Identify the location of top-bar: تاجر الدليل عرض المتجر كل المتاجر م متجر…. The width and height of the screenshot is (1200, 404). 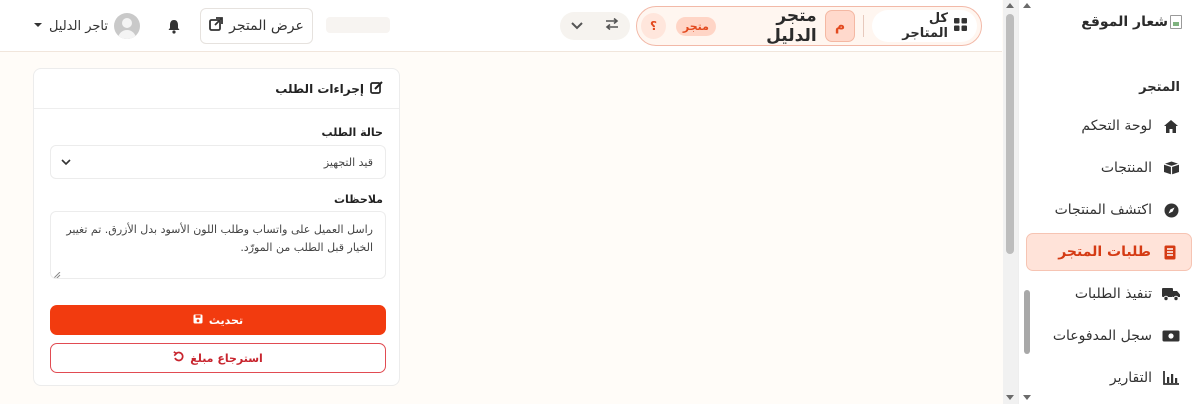
(501, 26).